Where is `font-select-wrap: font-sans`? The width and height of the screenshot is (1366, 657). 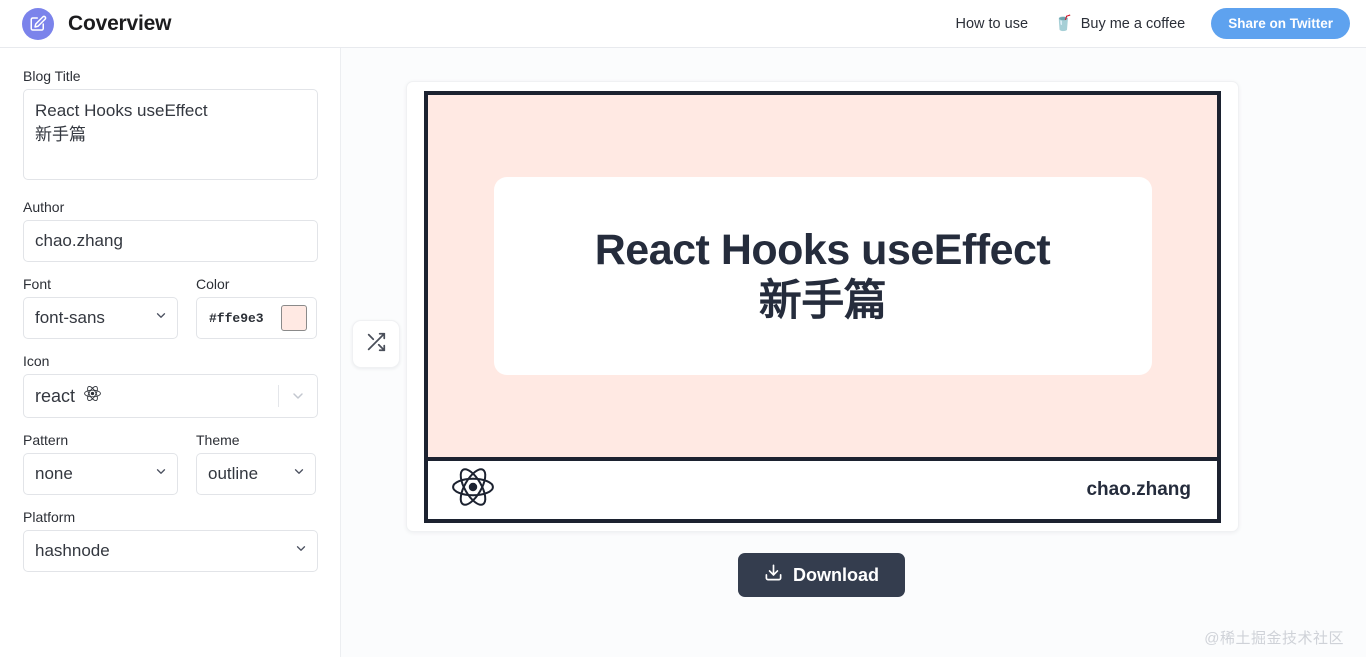
font-select-wrap: font-sans is located at coordinates (100, 318).